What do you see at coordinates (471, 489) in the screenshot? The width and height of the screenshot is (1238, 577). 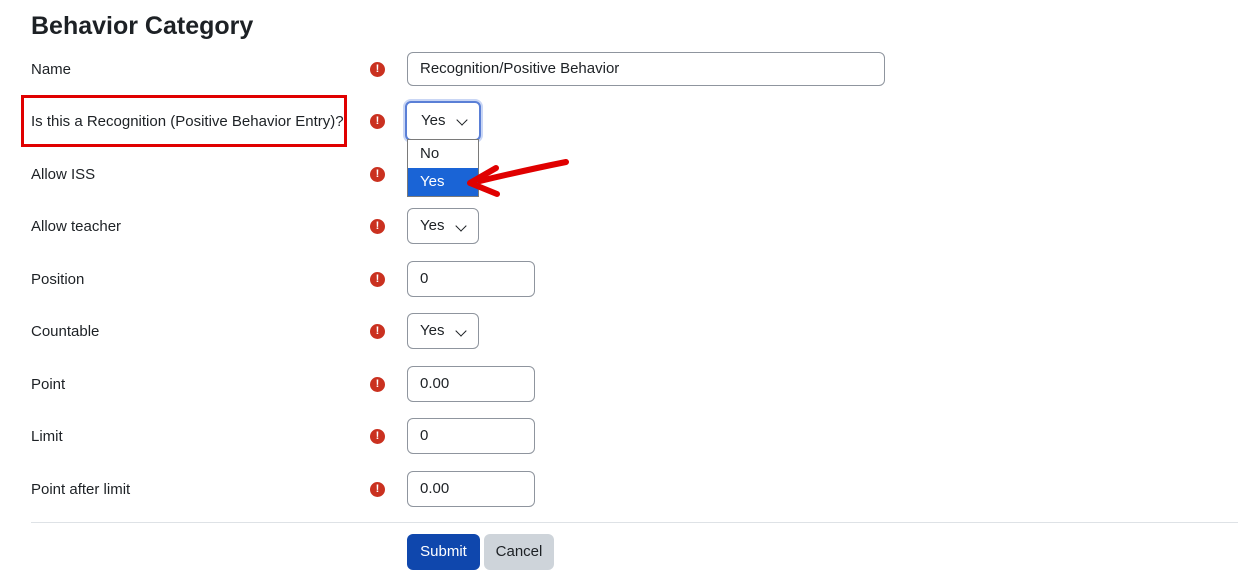 I see `point-after-limit-field: 0.00` at bounding box center [471, 489].